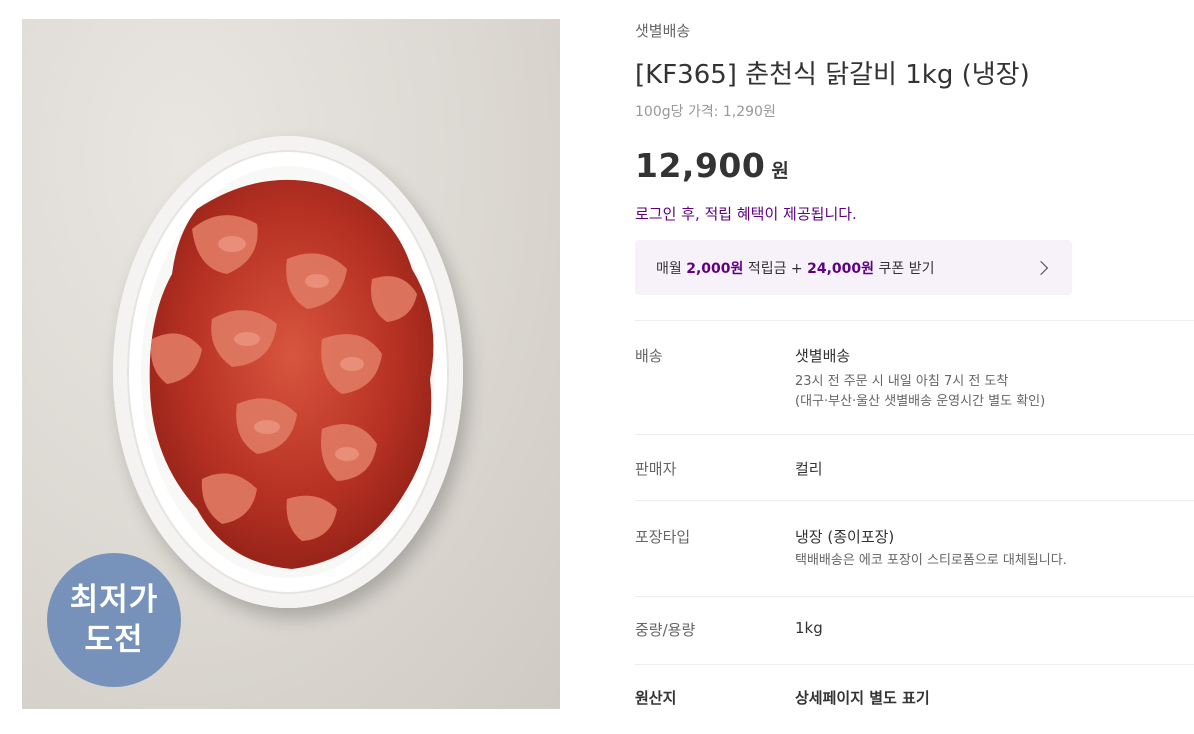  I want to click on badge-line2: 도전, so click(114, 640).